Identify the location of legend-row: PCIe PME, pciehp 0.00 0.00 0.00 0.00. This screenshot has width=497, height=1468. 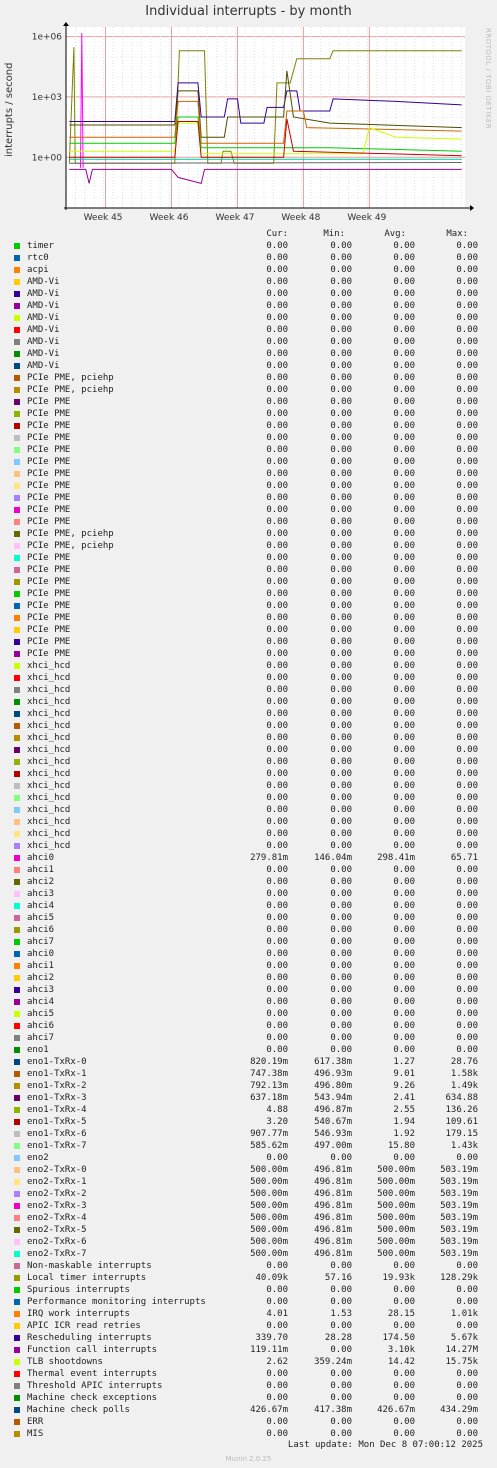
(248, 390).